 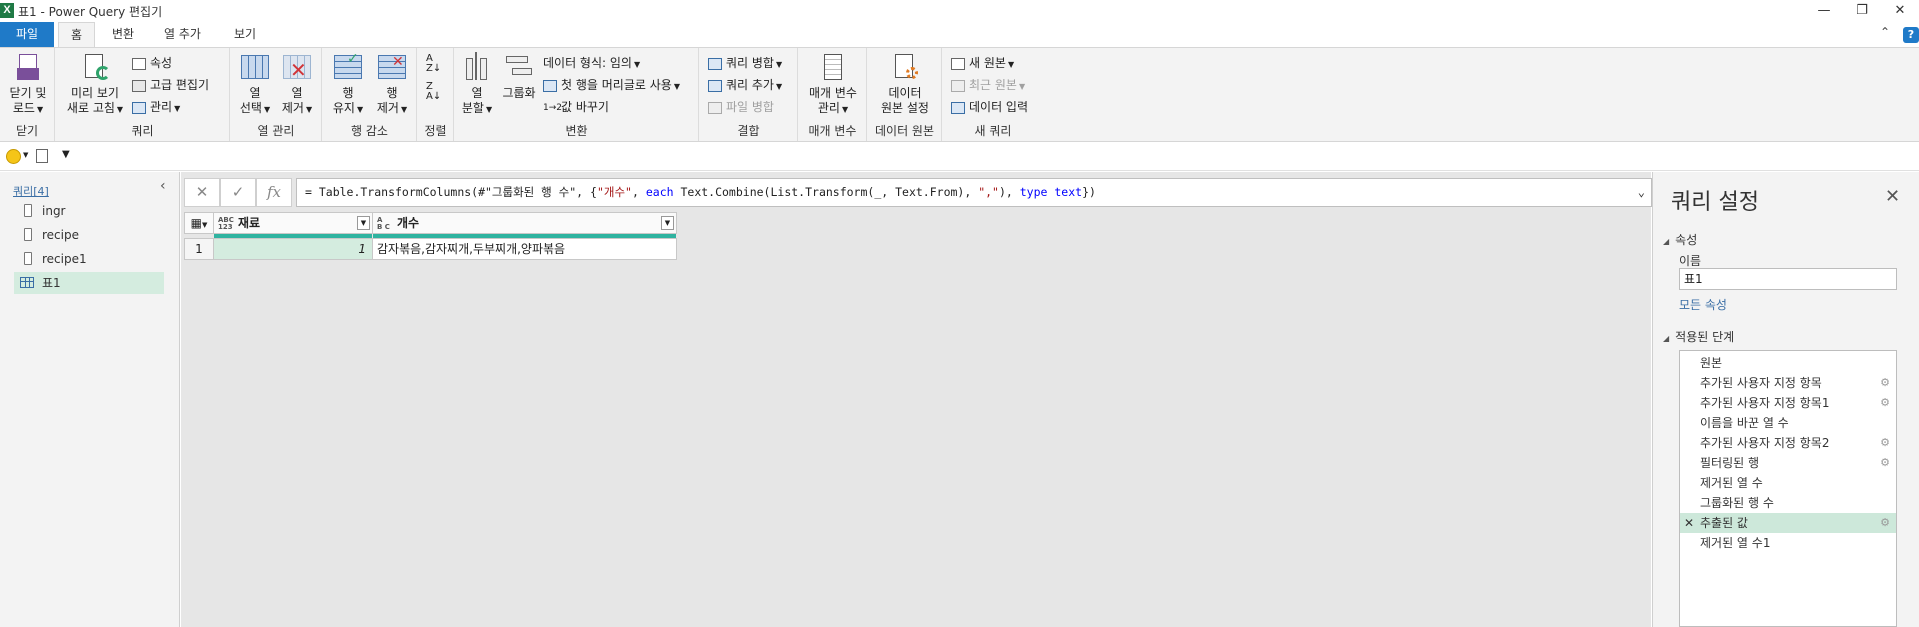 What do you see at coordinates (276, 131) in the screenshot?
I see `group-label-manage-columns: 열 관리` at bounding box center [276, 131].